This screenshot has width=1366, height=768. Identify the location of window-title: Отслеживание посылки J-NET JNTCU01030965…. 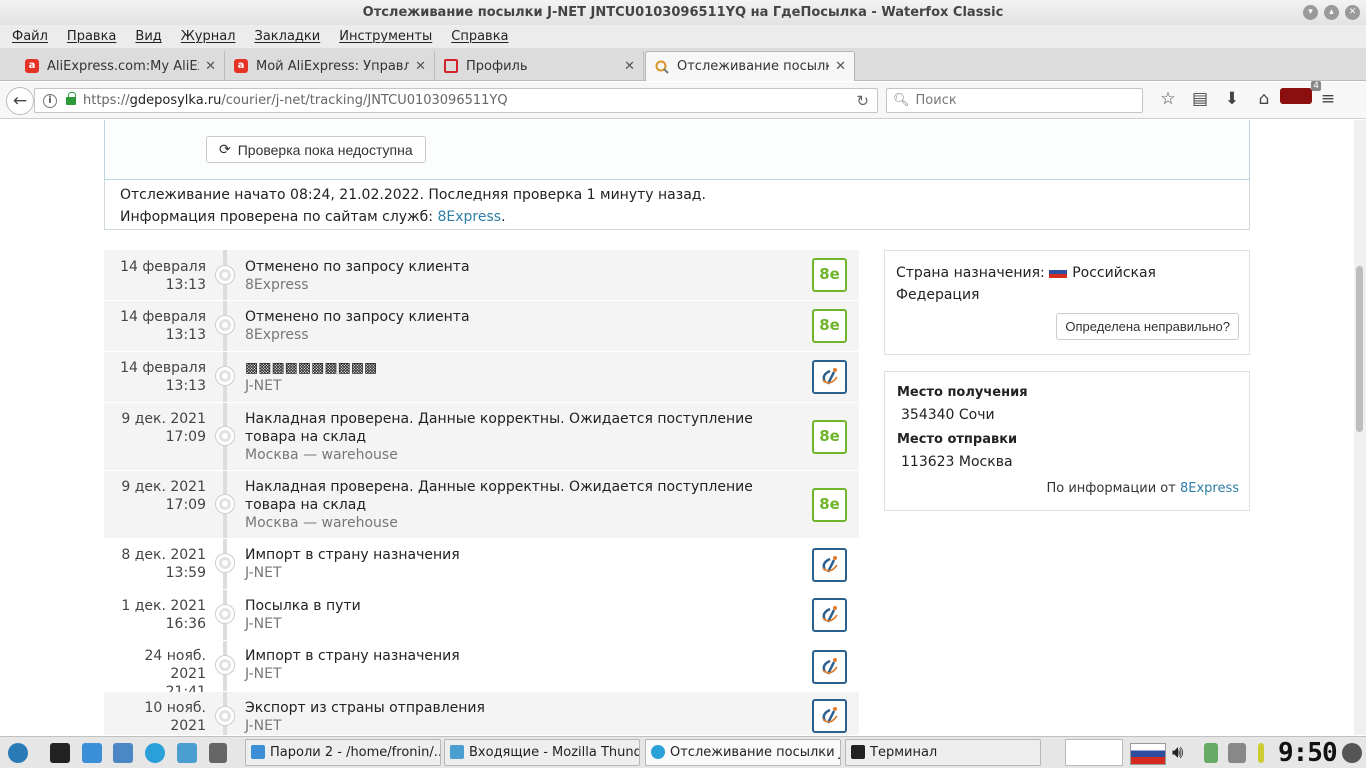
(683, 12).